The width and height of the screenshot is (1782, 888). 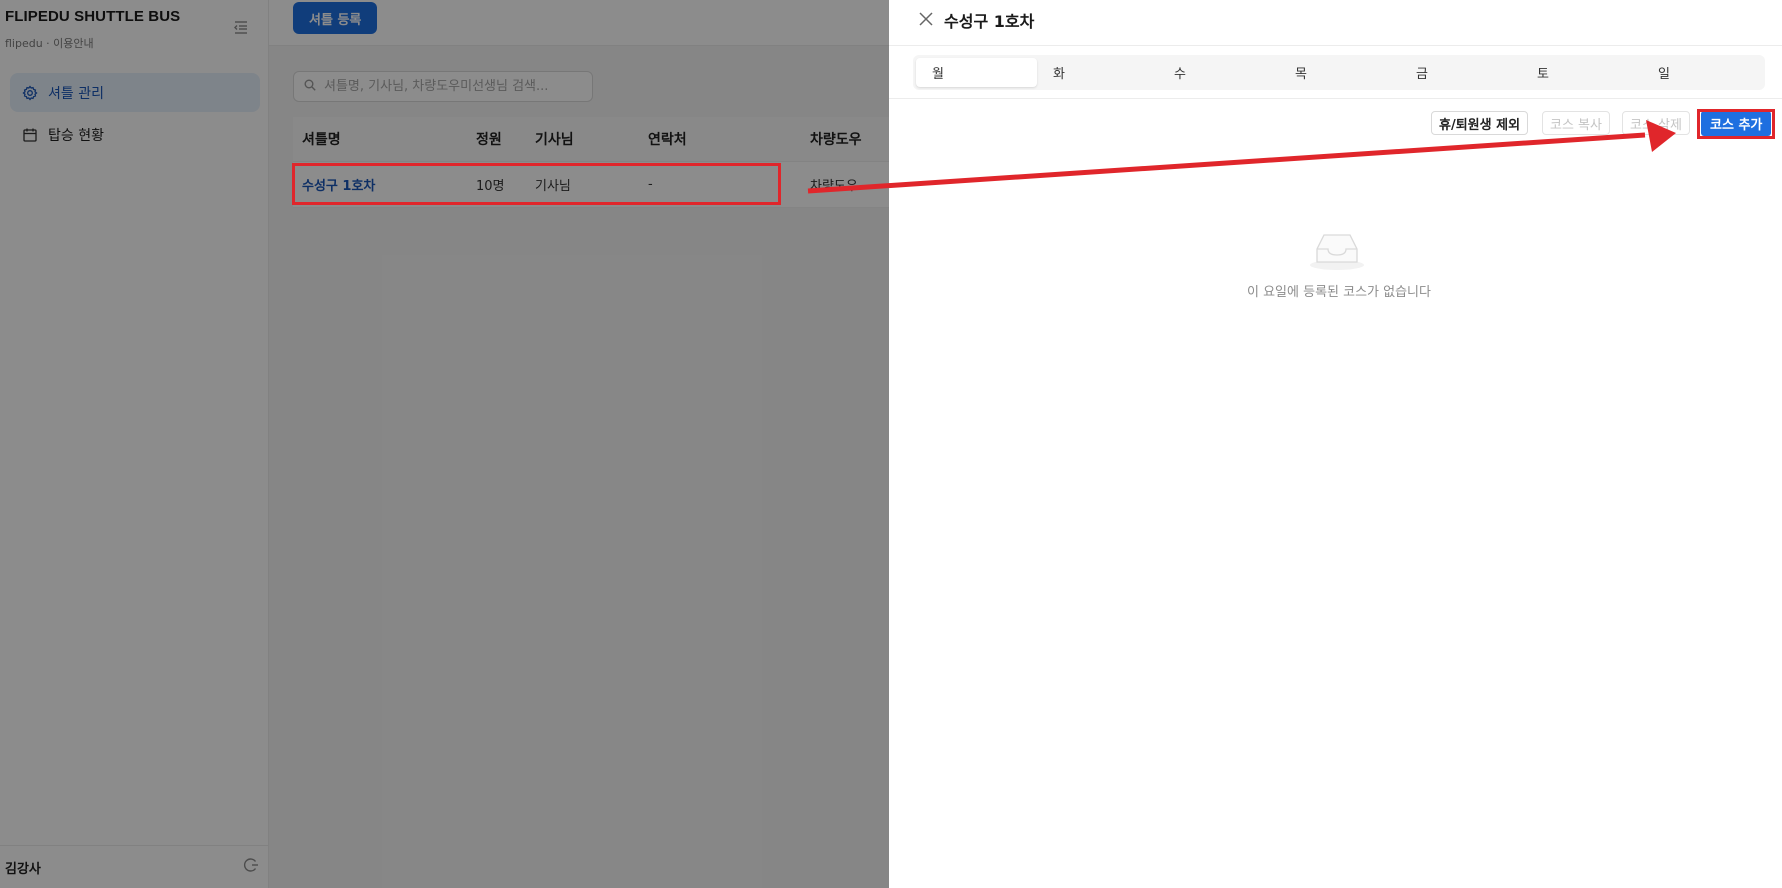 What do you see at coordinates (1576, 123) in the screenshot?
I see `copy-course-button: 코스 복사` at bounding box center [1576, 123].